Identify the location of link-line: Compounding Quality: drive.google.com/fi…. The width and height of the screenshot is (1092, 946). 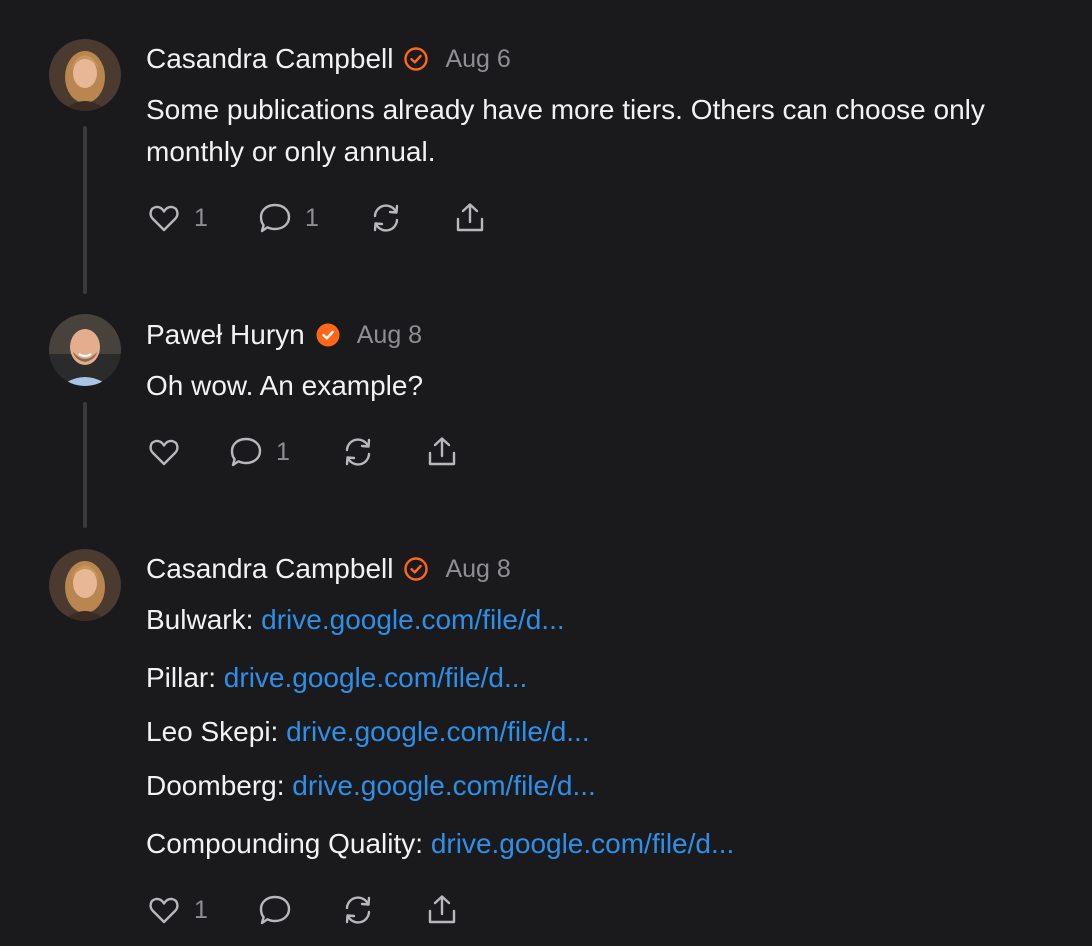
(440, 844).